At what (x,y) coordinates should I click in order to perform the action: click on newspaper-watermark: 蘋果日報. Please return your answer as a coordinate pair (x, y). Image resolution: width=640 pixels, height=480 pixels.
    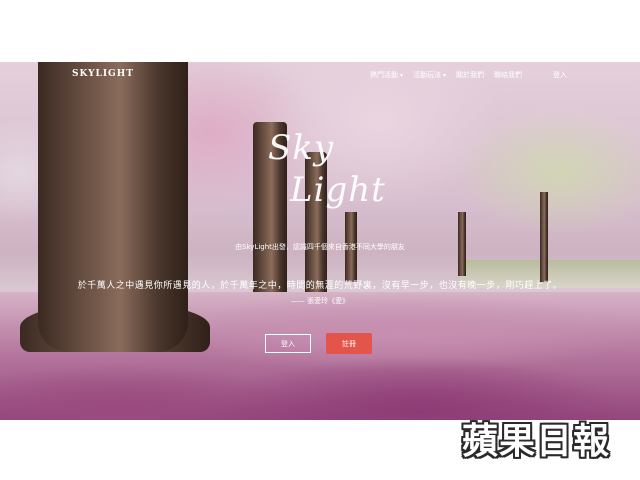
    Looking at the image, I should click on (536, 441).